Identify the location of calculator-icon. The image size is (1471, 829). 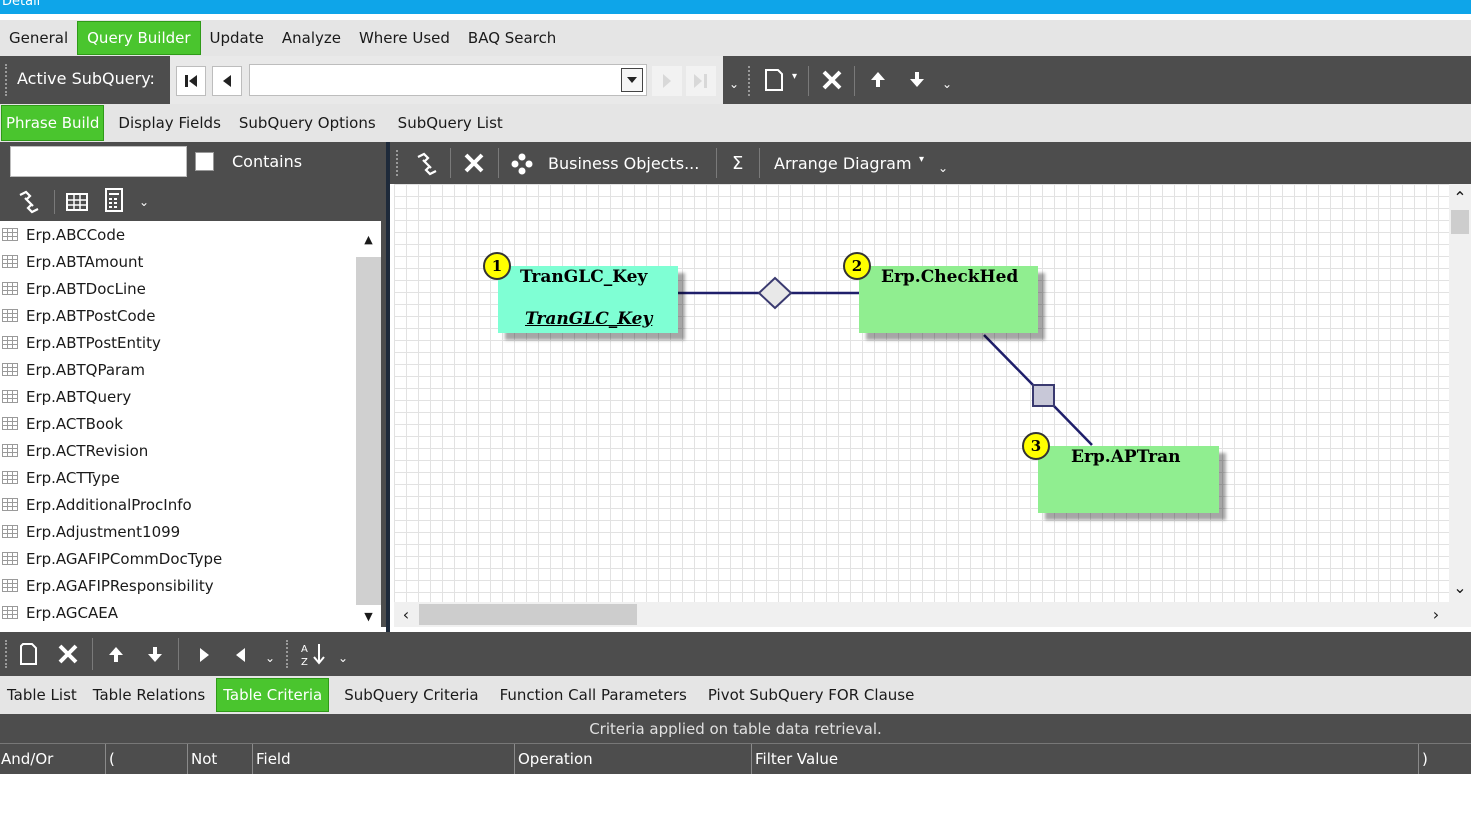
(115, 202).